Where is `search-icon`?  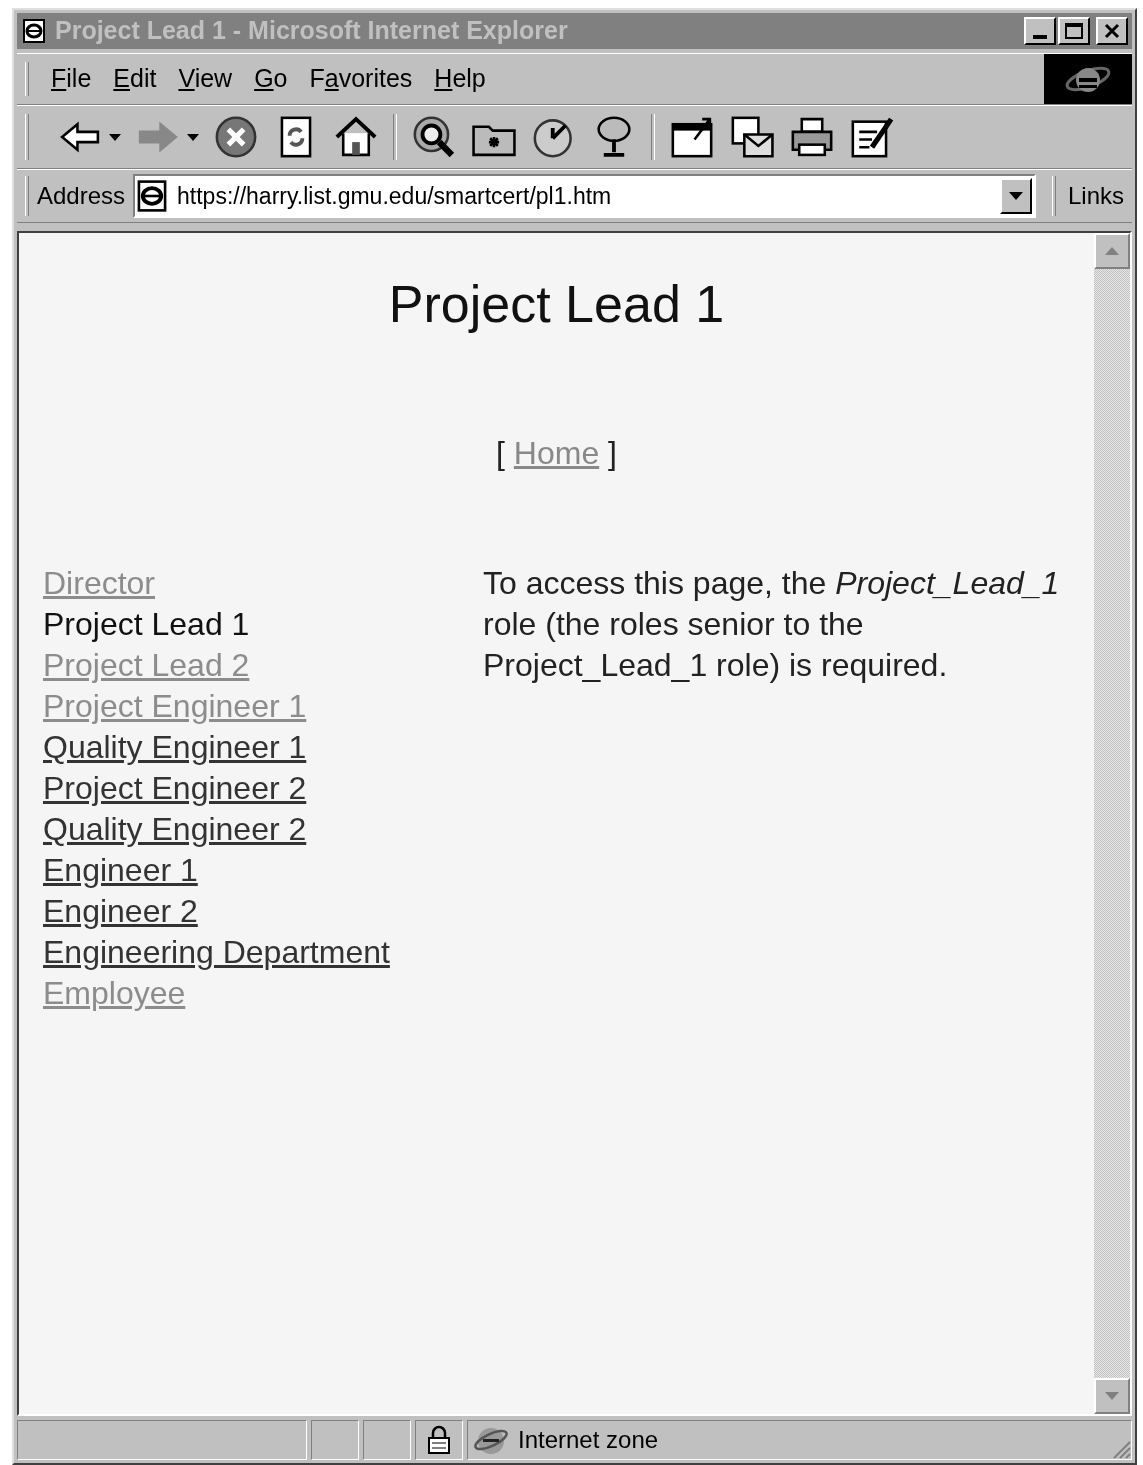
search-icon is located at coordinates (434, 137).